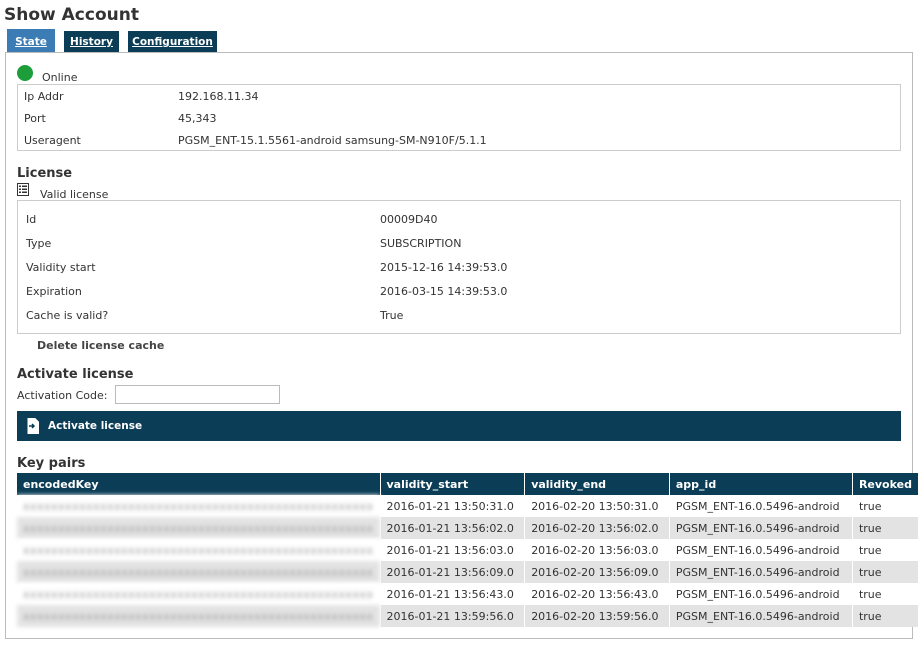 Image resolution: width=919 pixels, height=649 pixels. What do you see at coordinates (409, 219) in the screenshot?
I see `row-value: 00009D40` at bounding box center [409, 219].